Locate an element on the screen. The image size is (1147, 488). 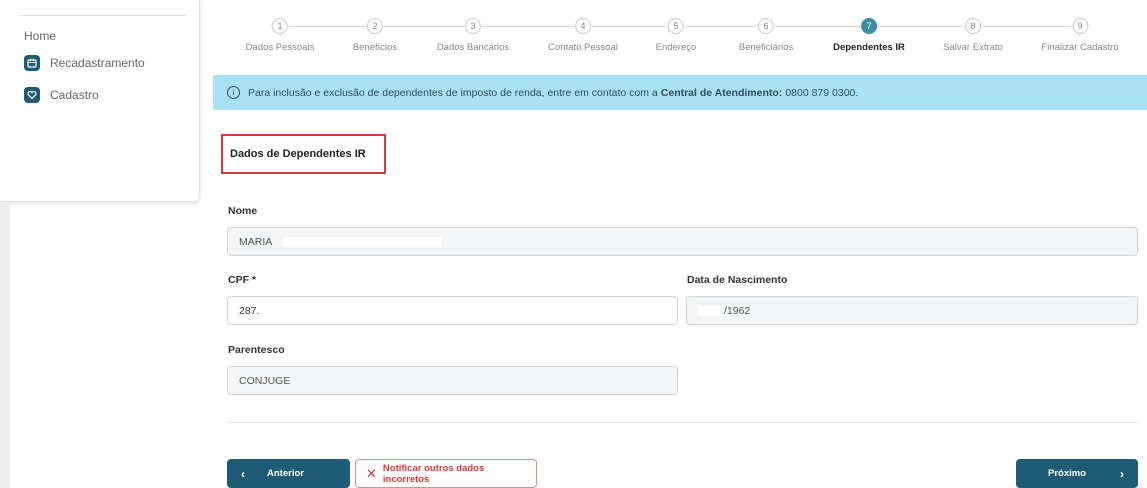
step-label: Contato Pessoal is located at coordinates (583, 47).